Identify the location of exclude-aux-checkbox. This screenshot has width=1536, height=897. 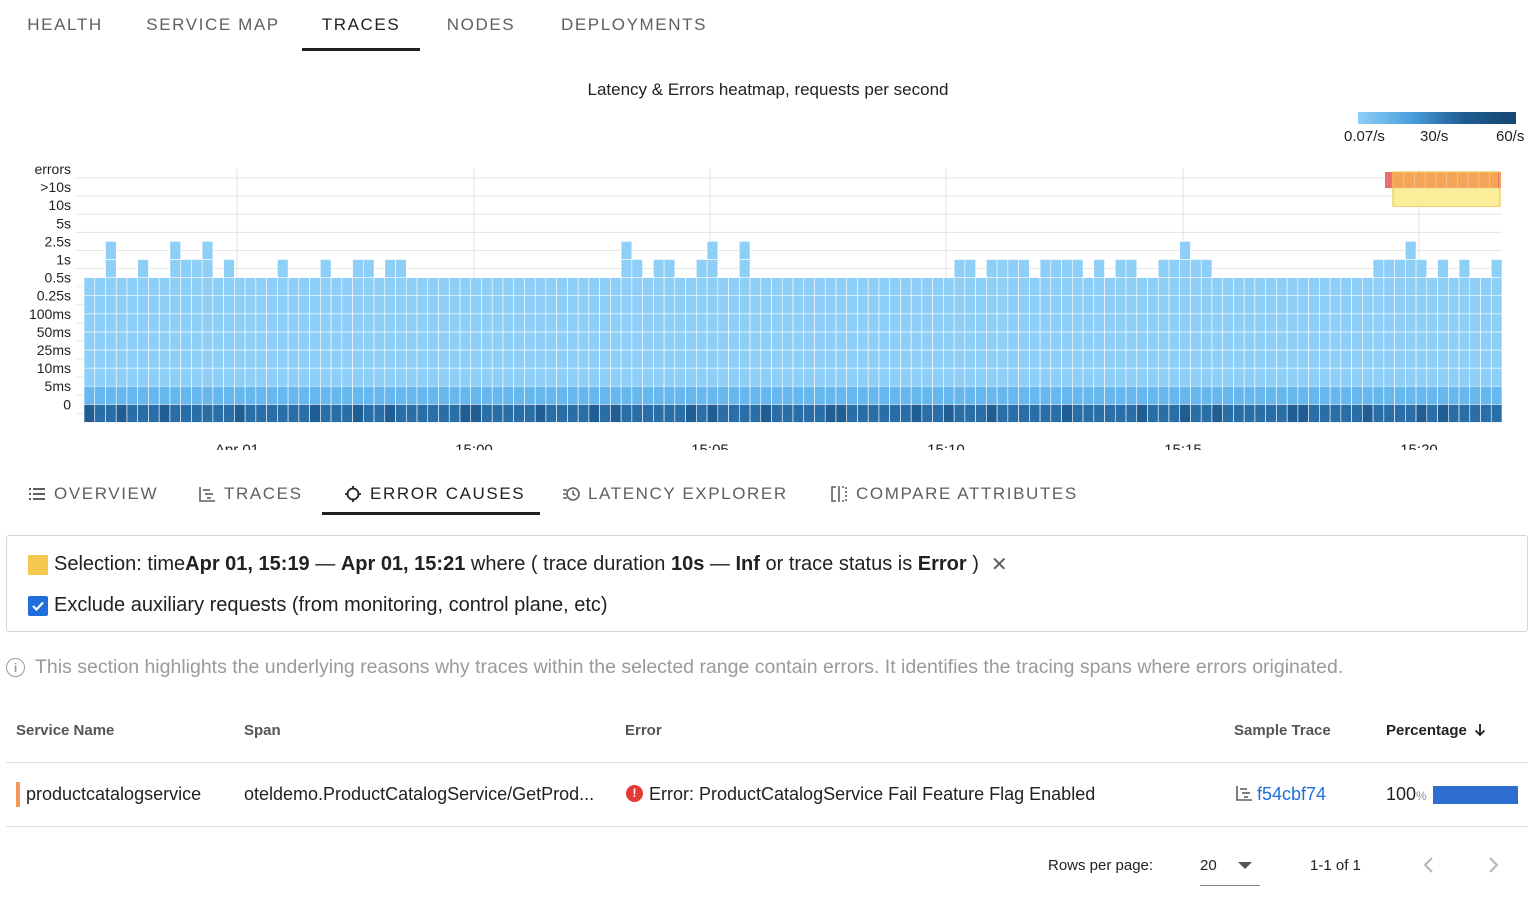
(38, 605).